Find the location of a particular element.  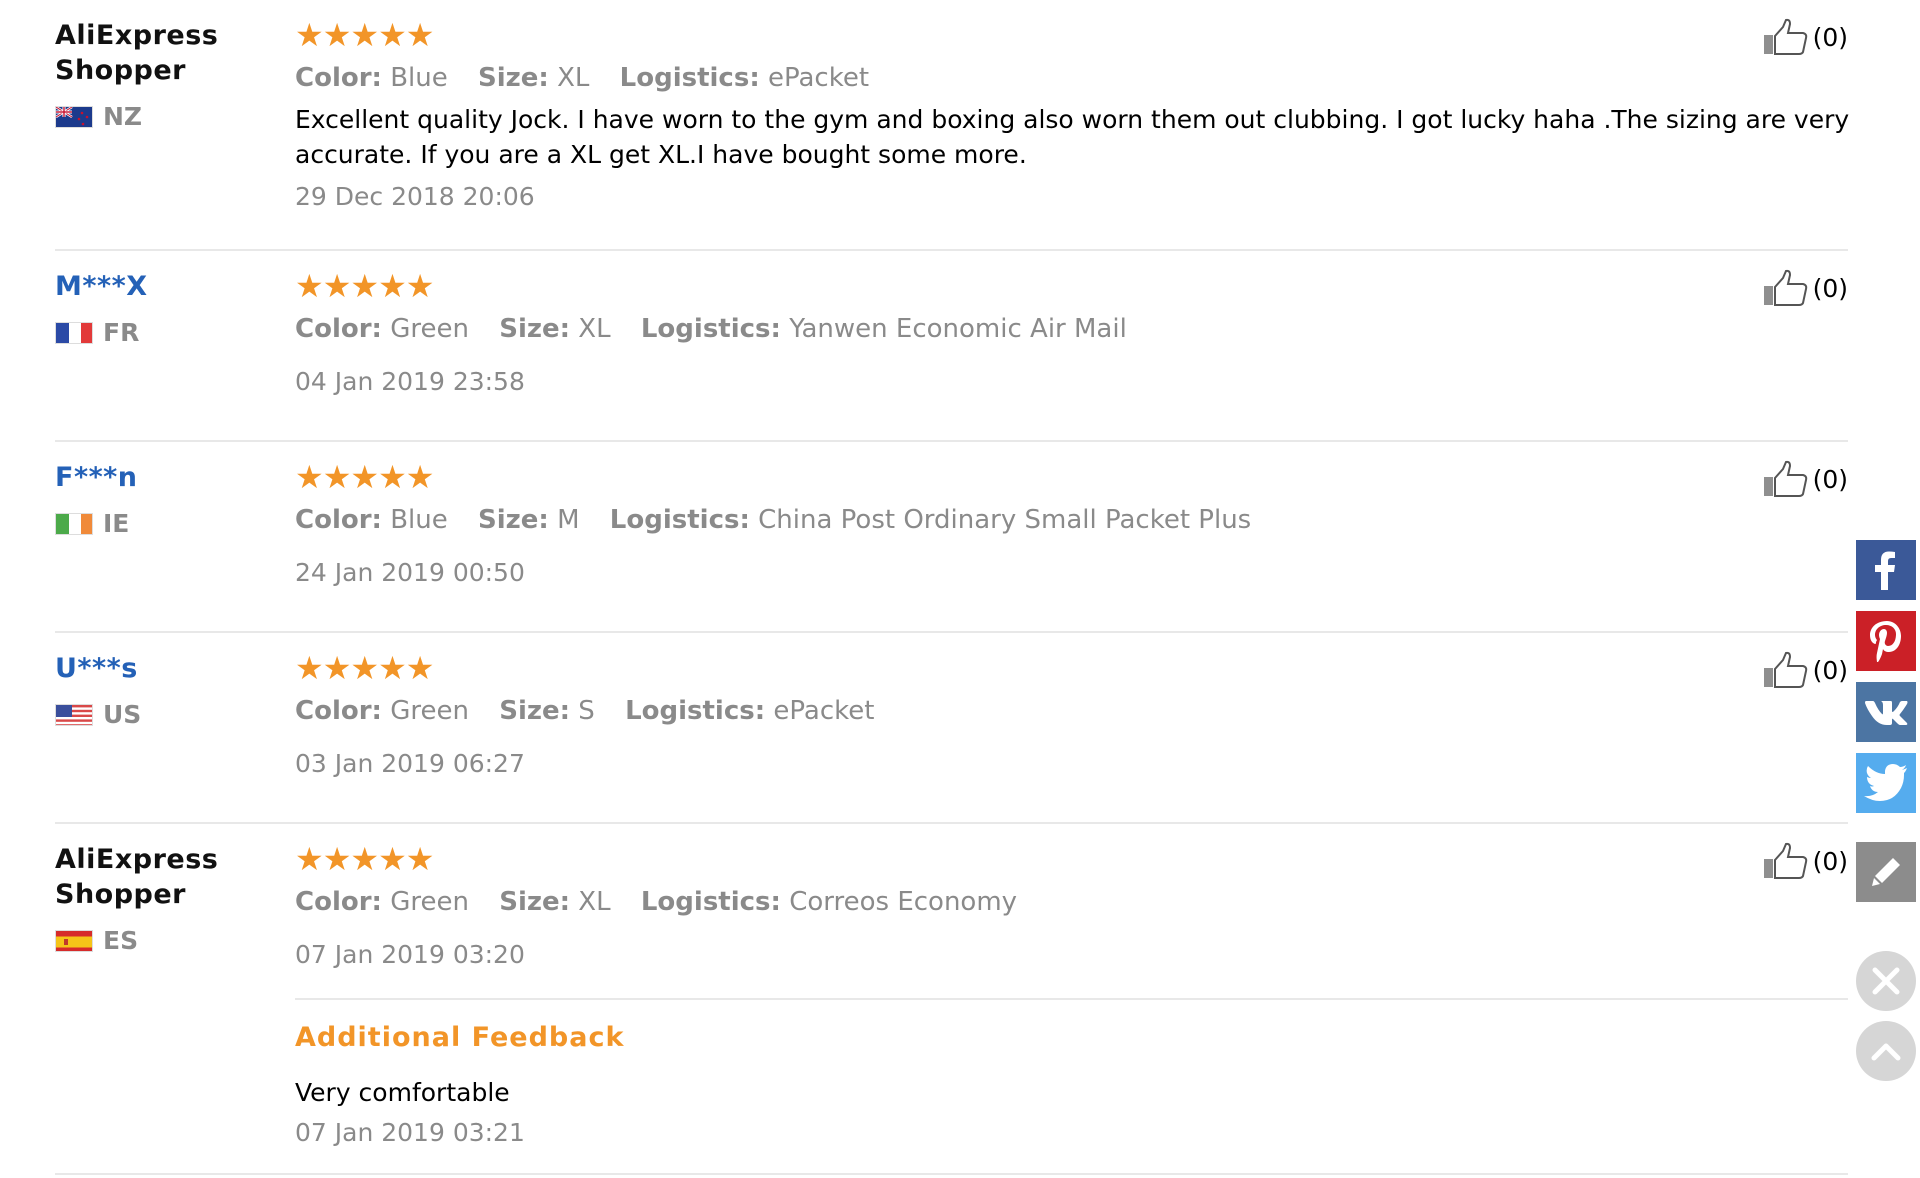

reviewer-info: AliExpress Shopper NZ is located at coordinates (165, 74).